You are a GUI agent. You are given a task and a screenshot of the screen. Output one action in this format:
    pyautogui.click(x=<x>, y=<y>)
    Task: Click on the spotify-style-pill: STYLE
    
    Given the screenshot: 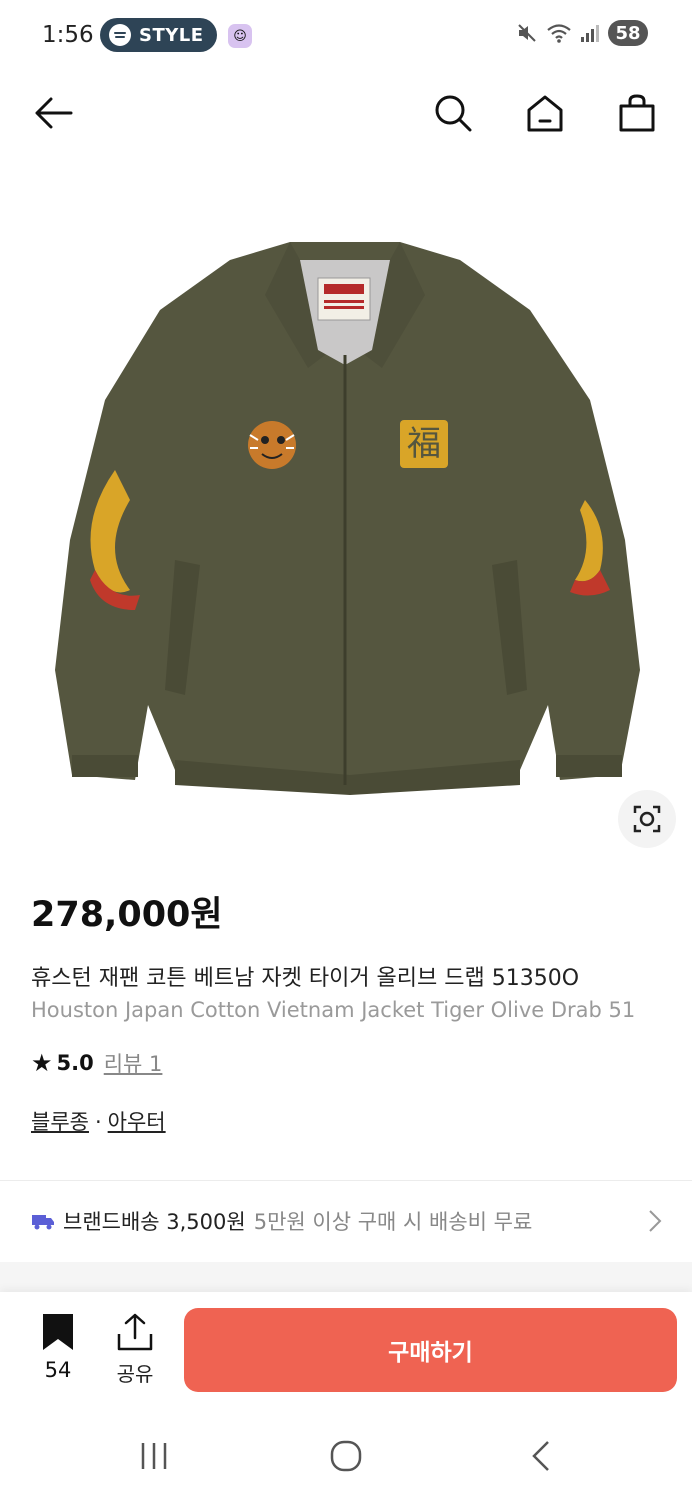 What is the action you would take?
    pyautogui.click(x=158, y=35)
    